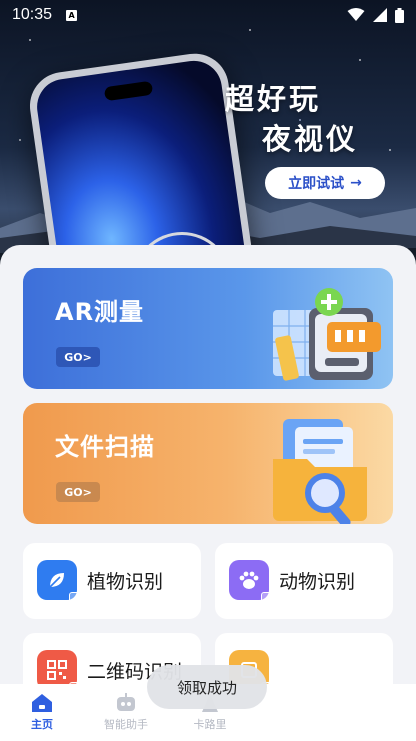 The image size is (416, 741). What do you see at coordinates (208, 328) in the screenshot?
I see `ar-measure-card: AR测量 GO>` at bounding box center [208, 328].